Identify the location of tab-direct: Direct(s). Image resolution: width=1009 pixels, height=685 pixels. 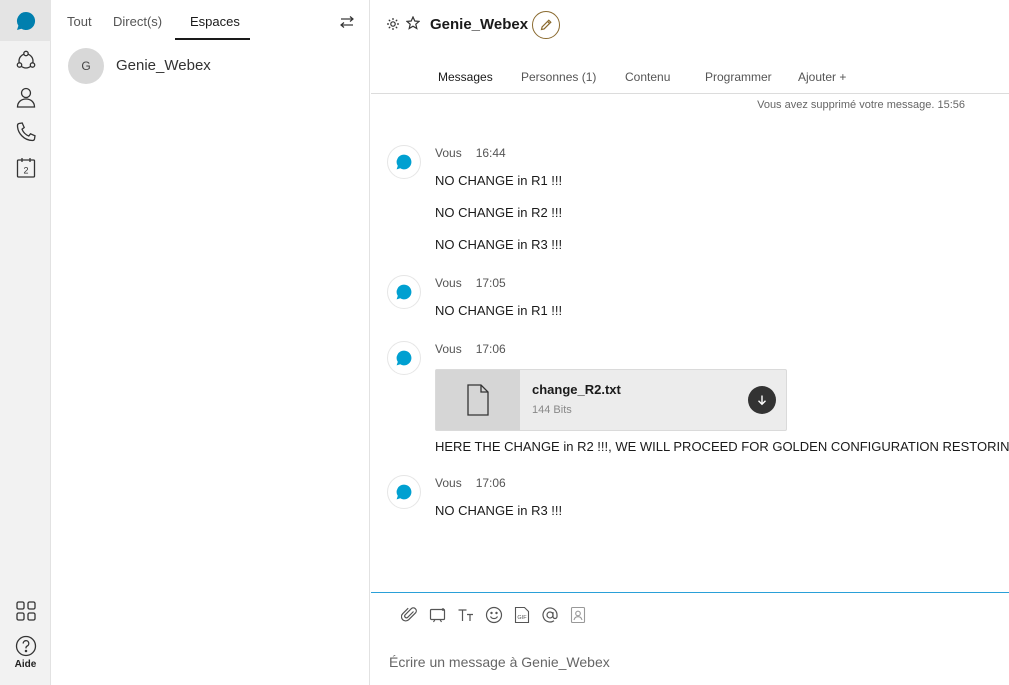
(137, 27).